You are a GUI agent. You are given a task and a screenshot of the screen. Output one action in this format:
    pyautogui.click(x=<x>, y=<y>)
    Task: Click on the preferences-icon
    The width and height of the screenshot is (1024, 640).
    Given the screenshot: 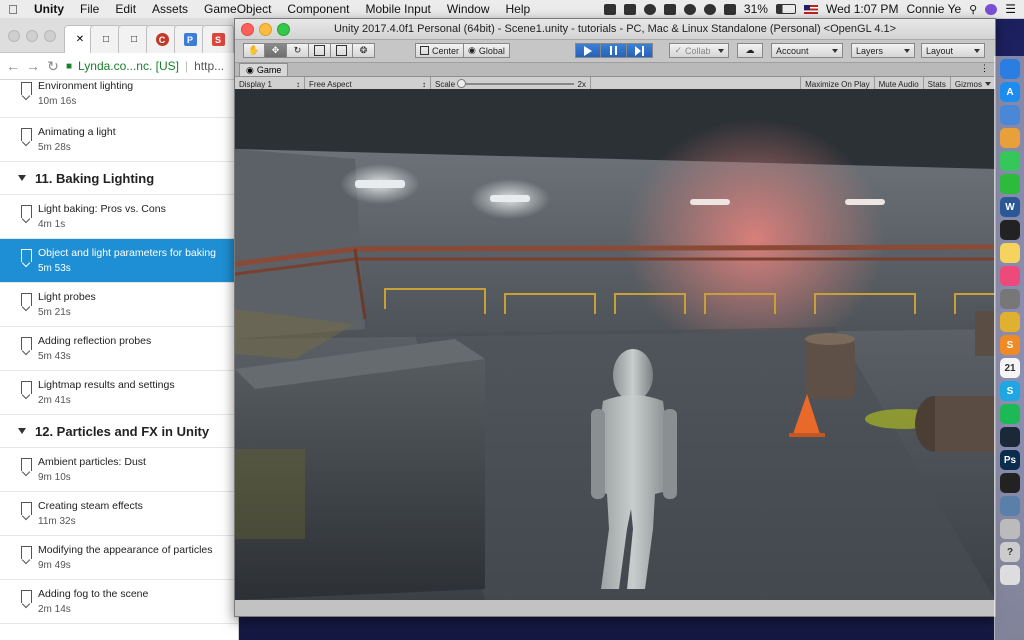 What is the action you would take?
    pyautogui.click(x=1010, y=299)
    